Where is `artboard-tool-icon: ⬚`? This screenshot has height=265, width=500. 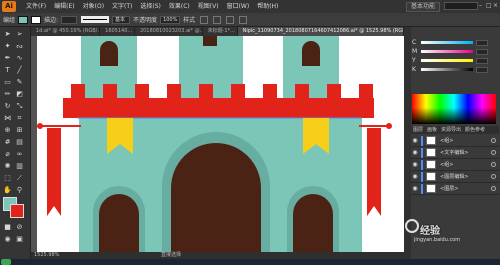
artboard-tool-icon: ⬚ is located at coordinates (7, 178).